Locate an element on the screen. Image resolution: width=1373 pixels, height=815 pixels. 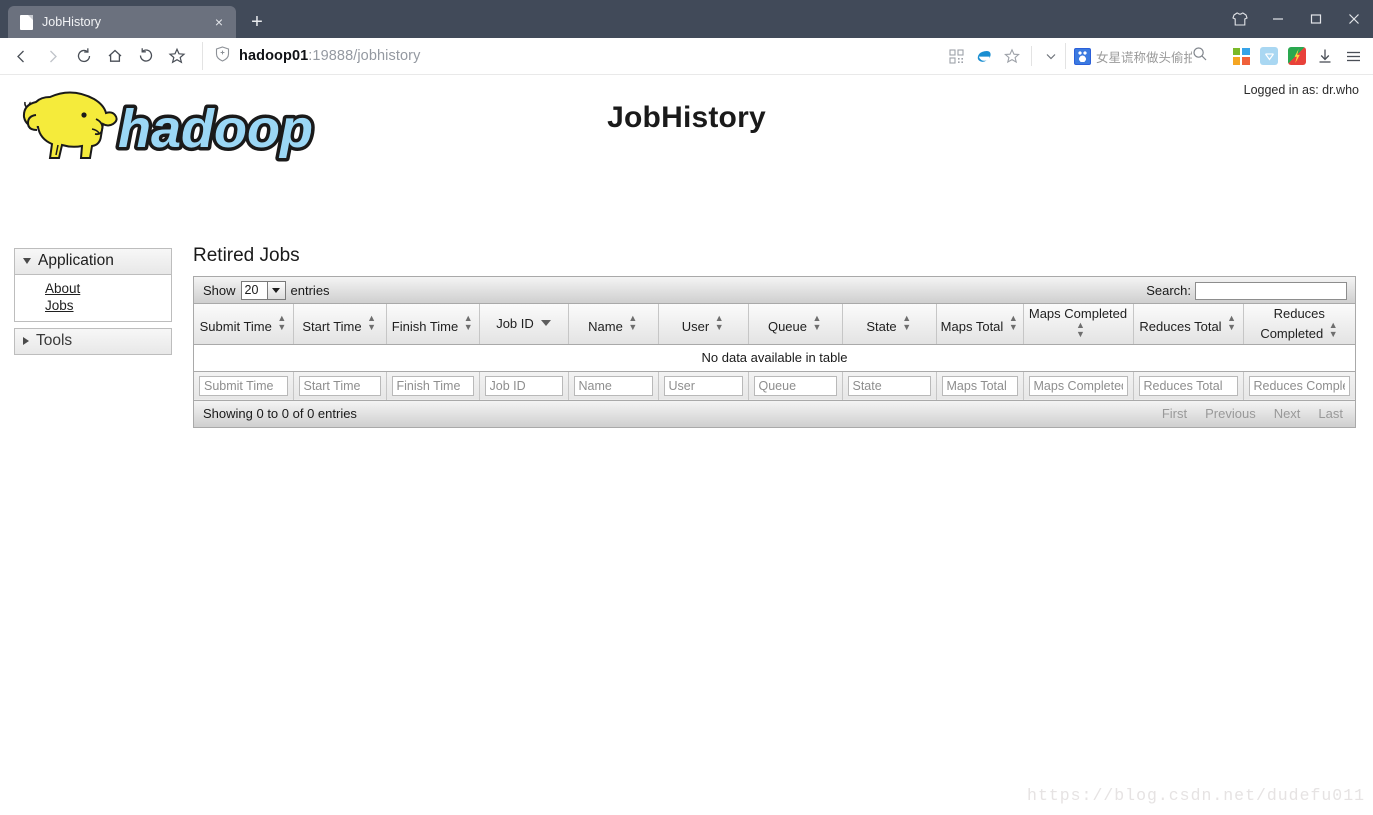
filter-input-submit-time is located at coordinates (243, 385).